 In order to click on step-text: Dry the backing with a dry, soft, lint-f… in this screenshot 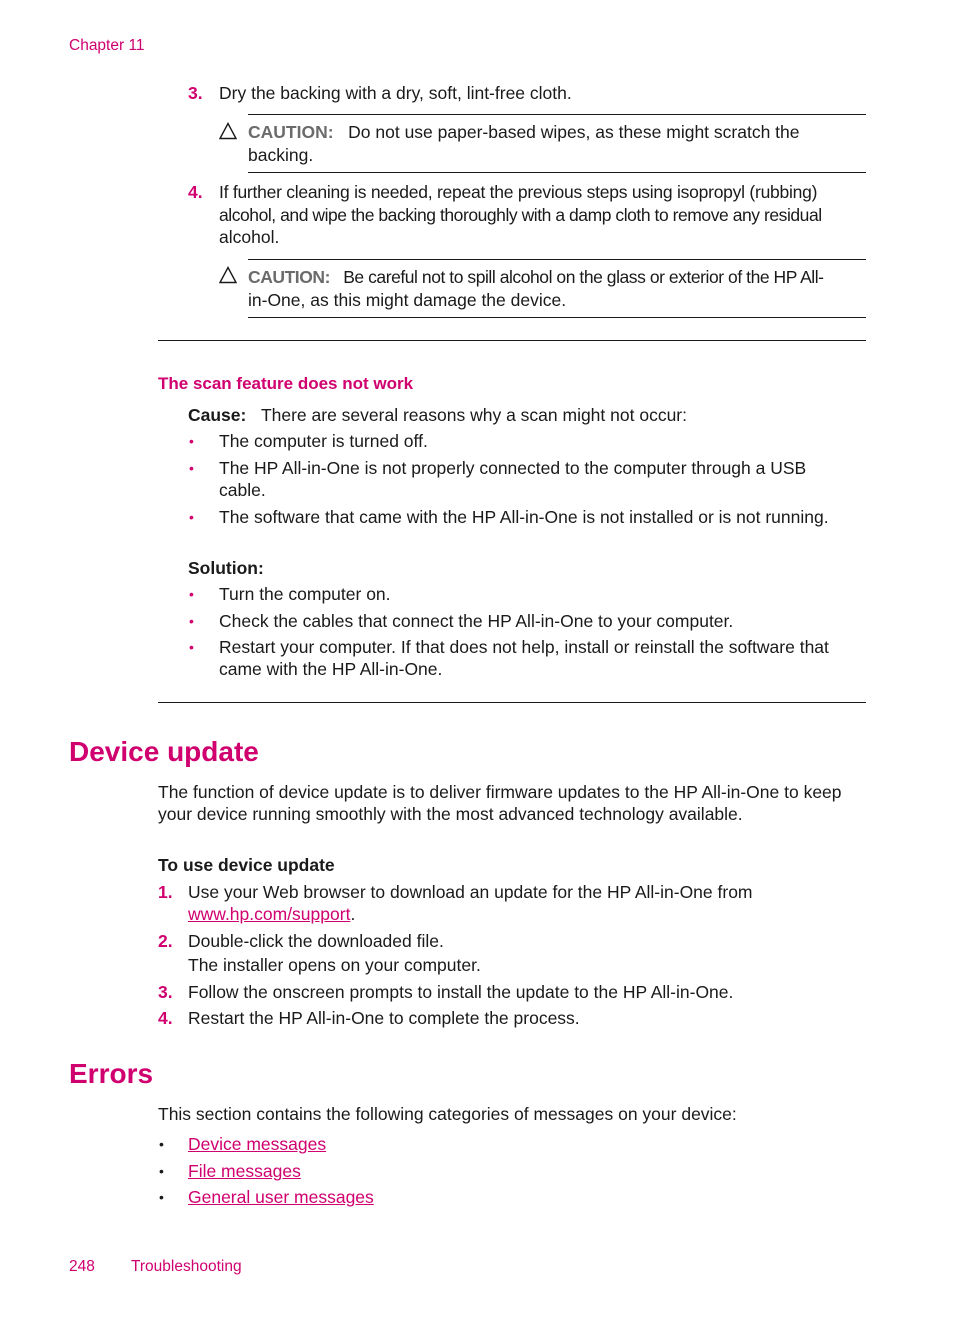, I will do `click(395, 93)`.